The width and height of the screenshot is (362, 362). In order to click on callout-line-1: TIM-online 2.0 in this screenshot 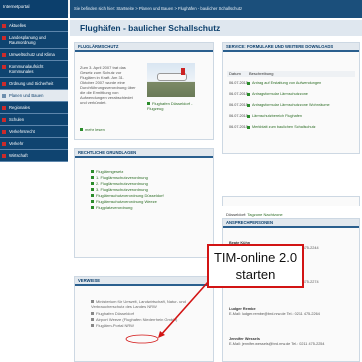, I will do `click(255, 257)`.